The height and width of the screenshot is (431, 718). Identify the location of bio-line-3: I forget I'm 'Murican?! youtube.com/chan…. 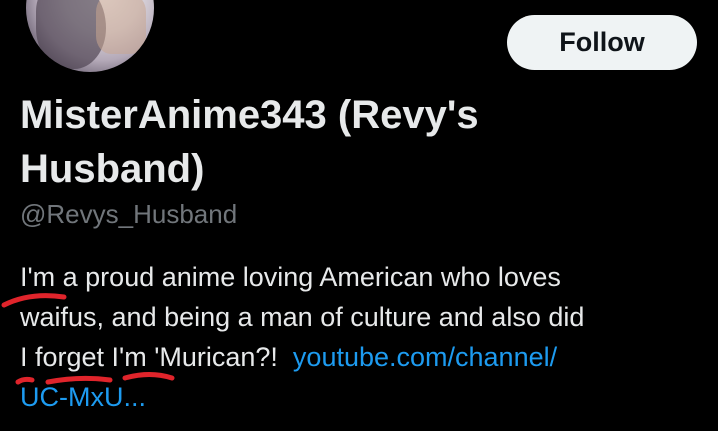
(360, 357).